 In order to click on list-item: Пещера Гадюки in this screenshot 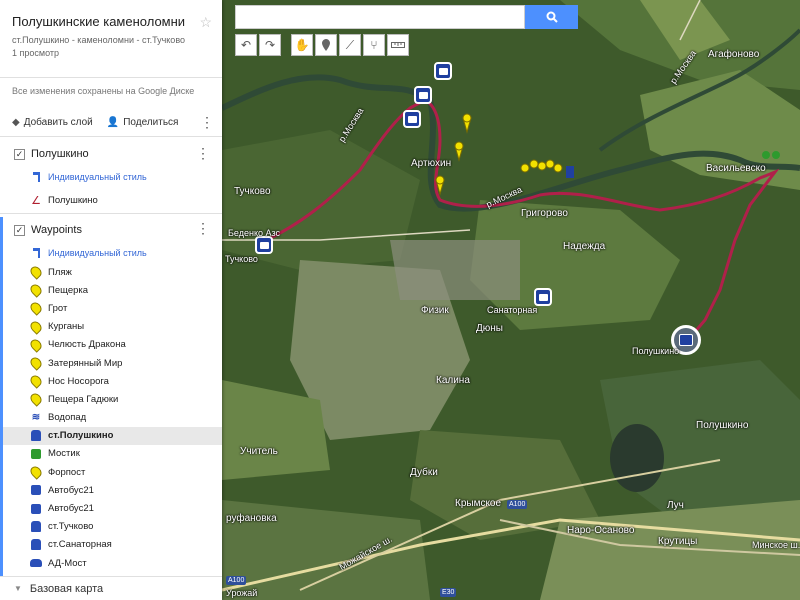, I will do `click(112, 399)`.